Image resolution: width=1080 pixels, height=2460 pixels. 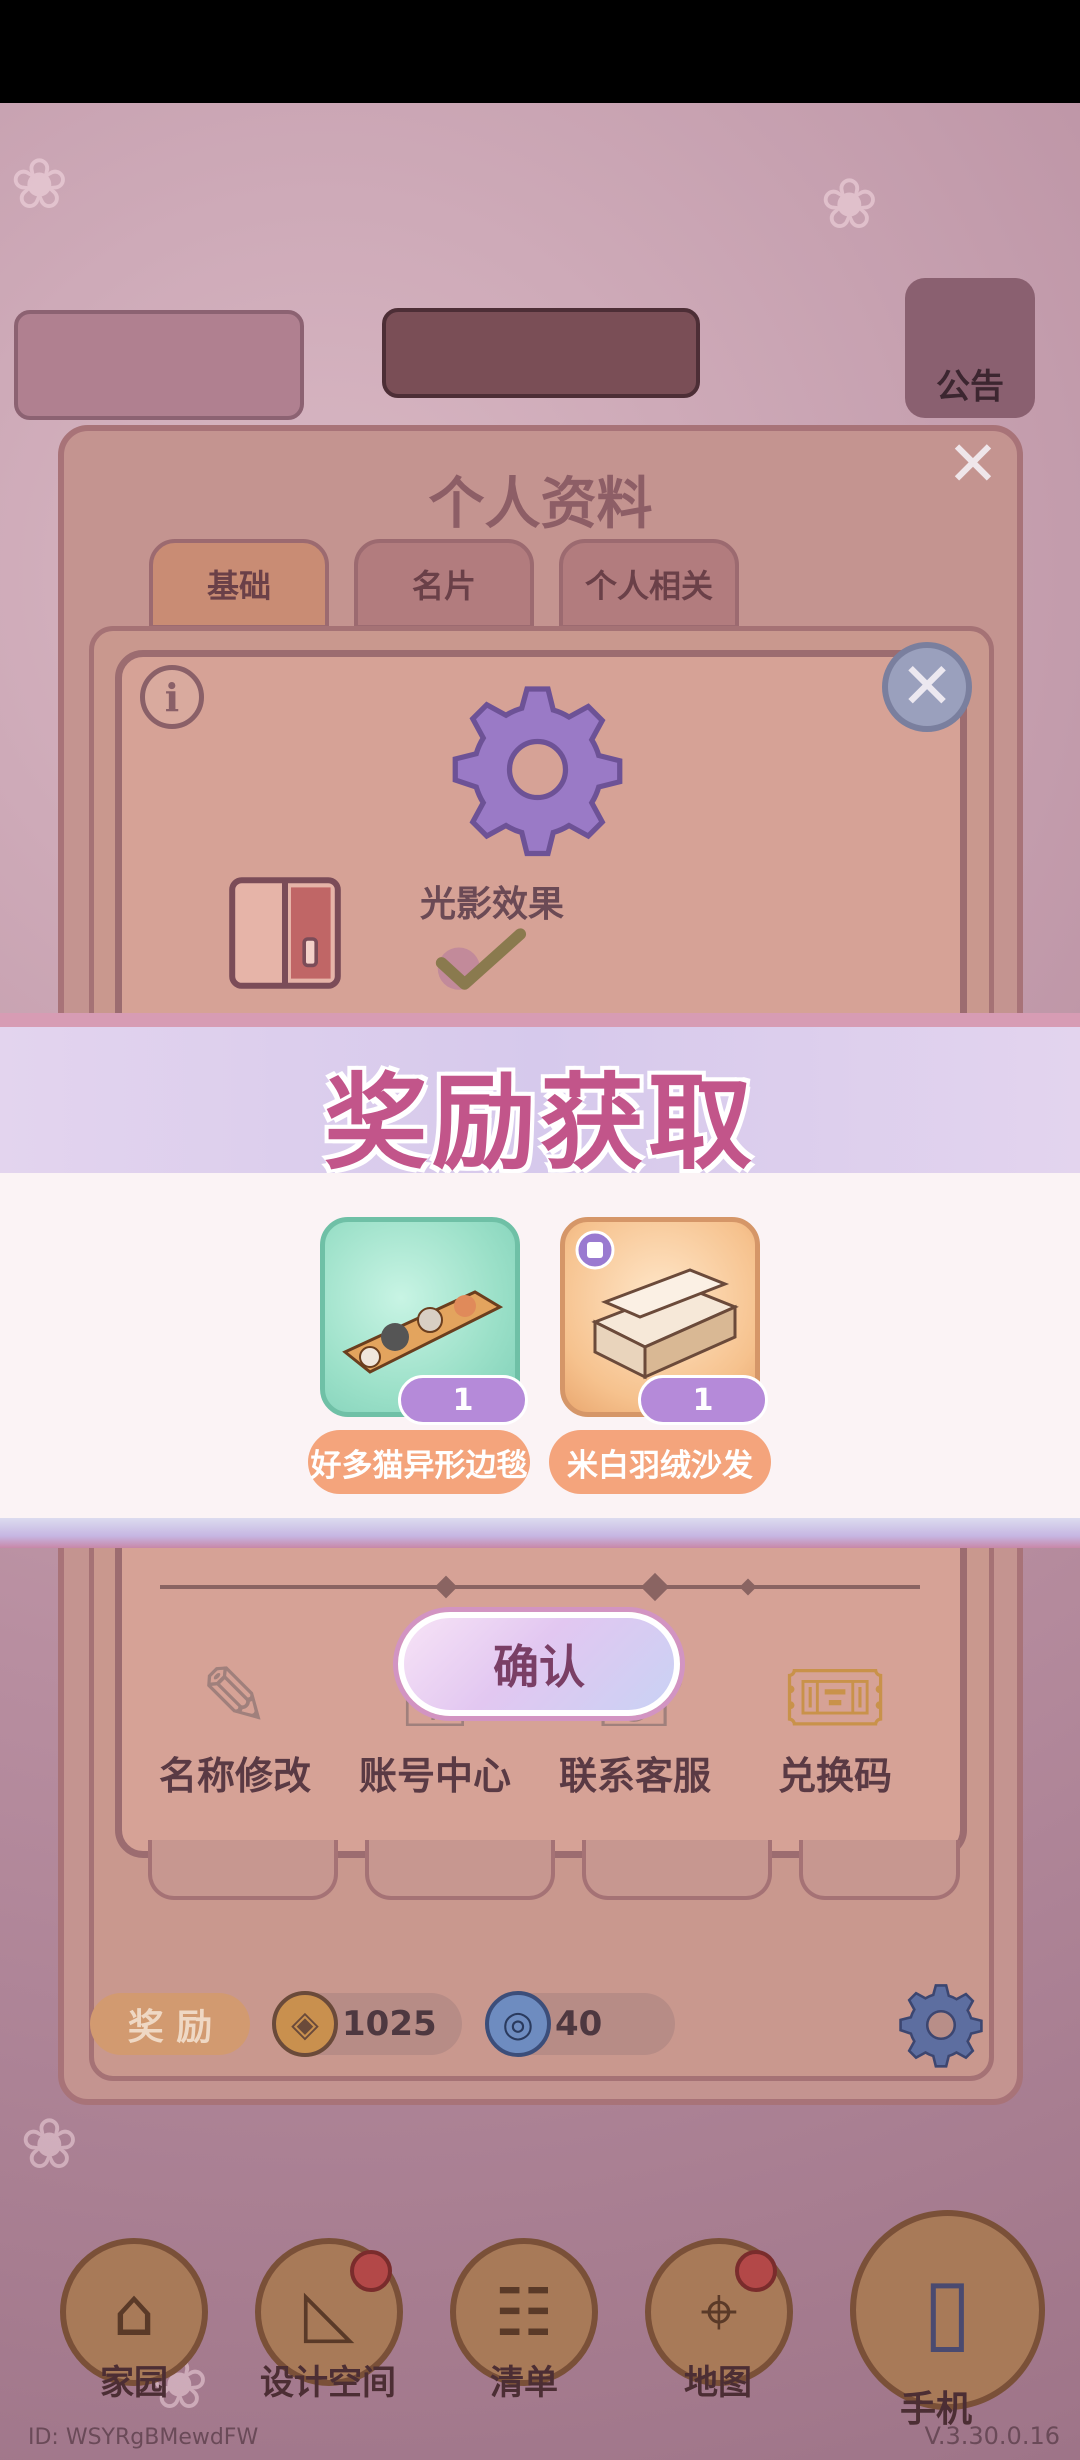 I want to click on info-icon: i, so click(x=172, y=697).